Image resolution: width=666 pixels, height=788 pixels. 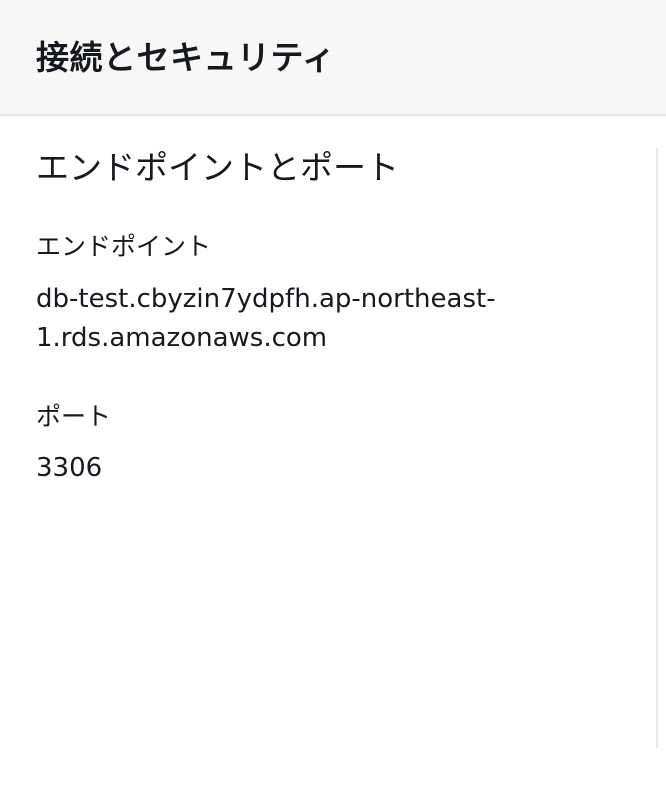 I want to click on endpoint-value-line-2: 1.rds.amazonaws.com, so click(x=182, y=338).